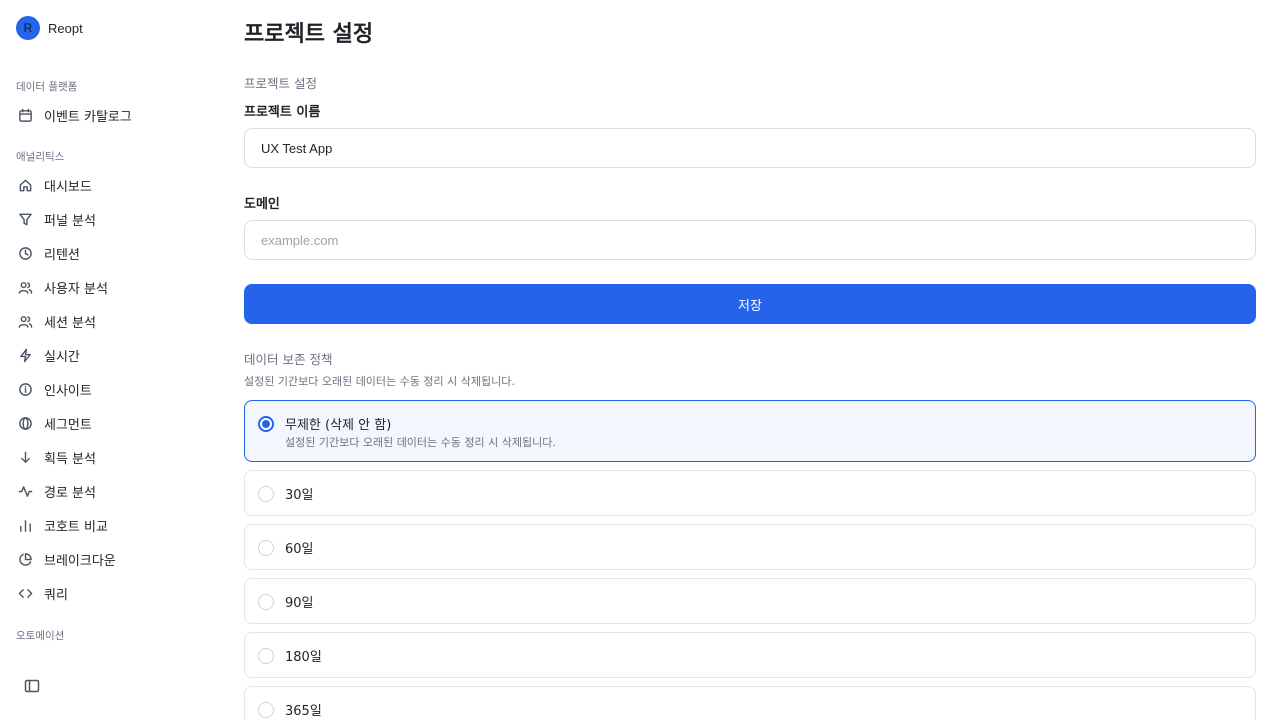 This screenshot has width=1280, height=720. What do you see at coordinates (68, 425) in the screenshot?
I see `sidebar-item-label: 세그먼트` at bounding box center [68, 425].